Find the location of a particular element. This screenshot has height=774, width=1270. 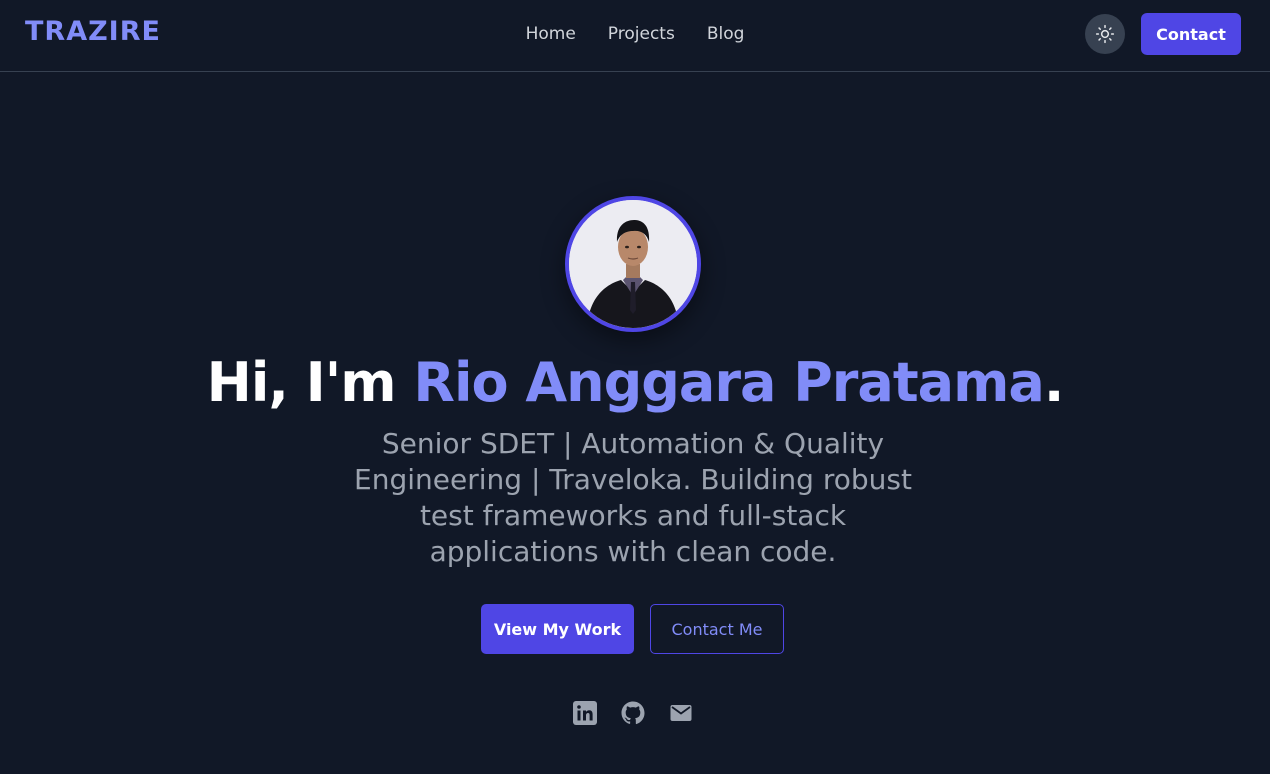

github-link is located at coordinates (633, 713).